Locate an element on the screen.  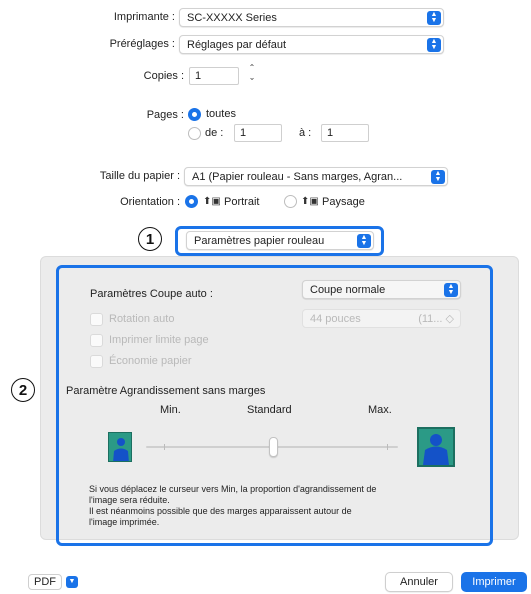
pages-from-value: 1 is located at coordinates (243, 133).